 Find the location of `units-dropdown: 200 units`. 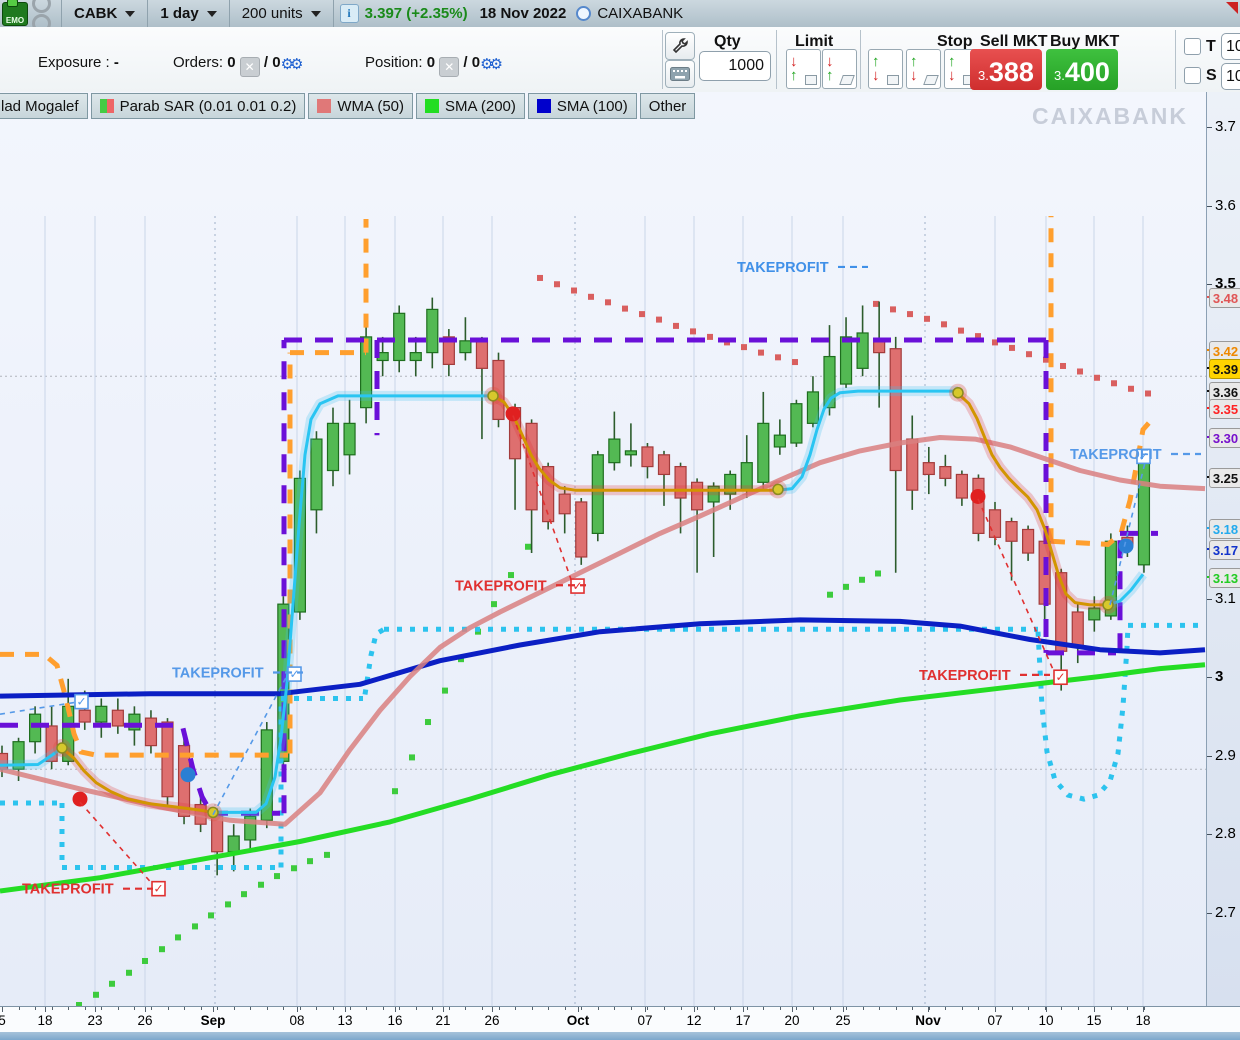

units-dropdown: 200 units is located at coordinates (281, 13).